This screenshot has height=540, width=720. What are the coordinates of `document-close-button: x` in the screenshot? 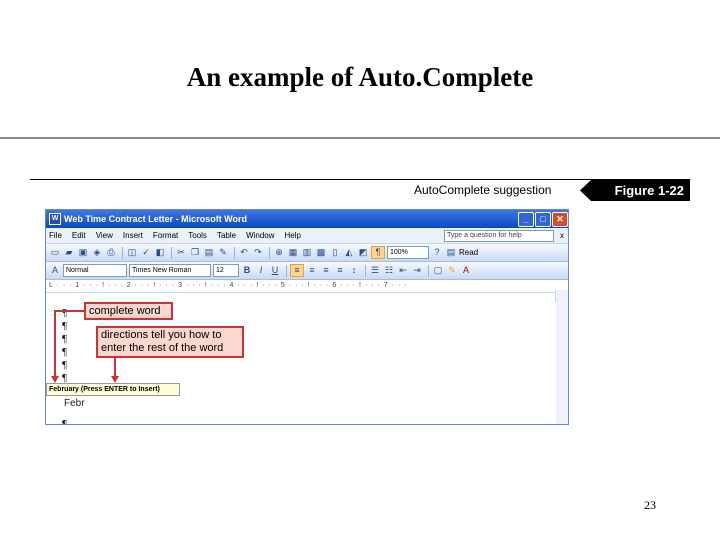 It's located at (562, 235).